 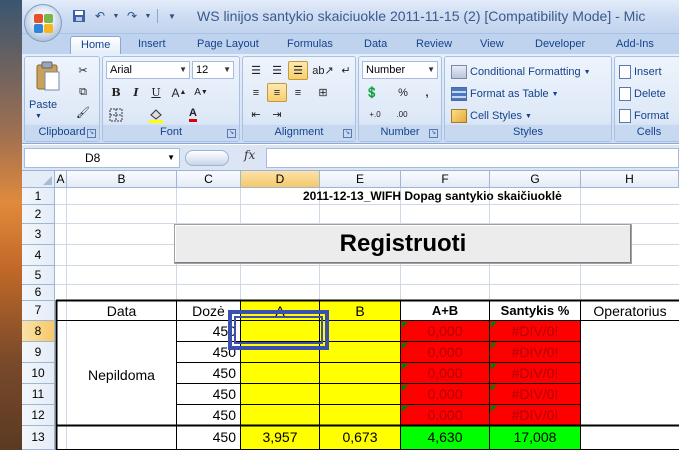 What do you see at coordinates (625, 94) in the screenshot?
I see `delete-cells-icon` at bounding box center [625, 94].